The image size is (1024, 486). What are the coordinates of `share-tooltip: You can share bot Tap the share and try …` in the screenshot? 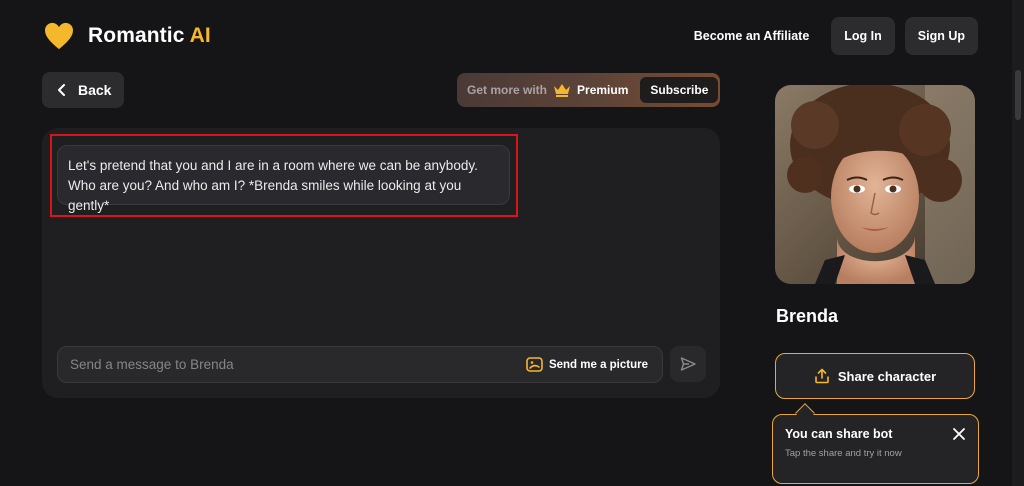 It's located at (875, 449).